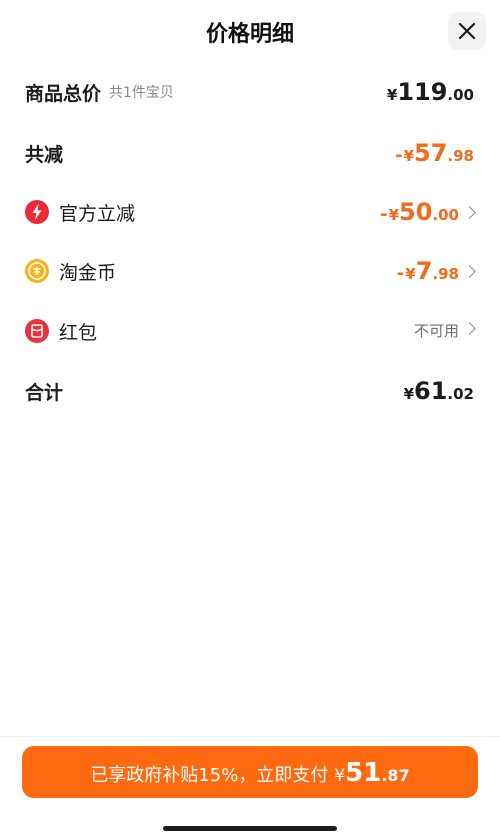  What do you see at coordinates (44, 154) in the screenshot?
I see `total-discount-label: 共减` at bounding box center [44, 154].